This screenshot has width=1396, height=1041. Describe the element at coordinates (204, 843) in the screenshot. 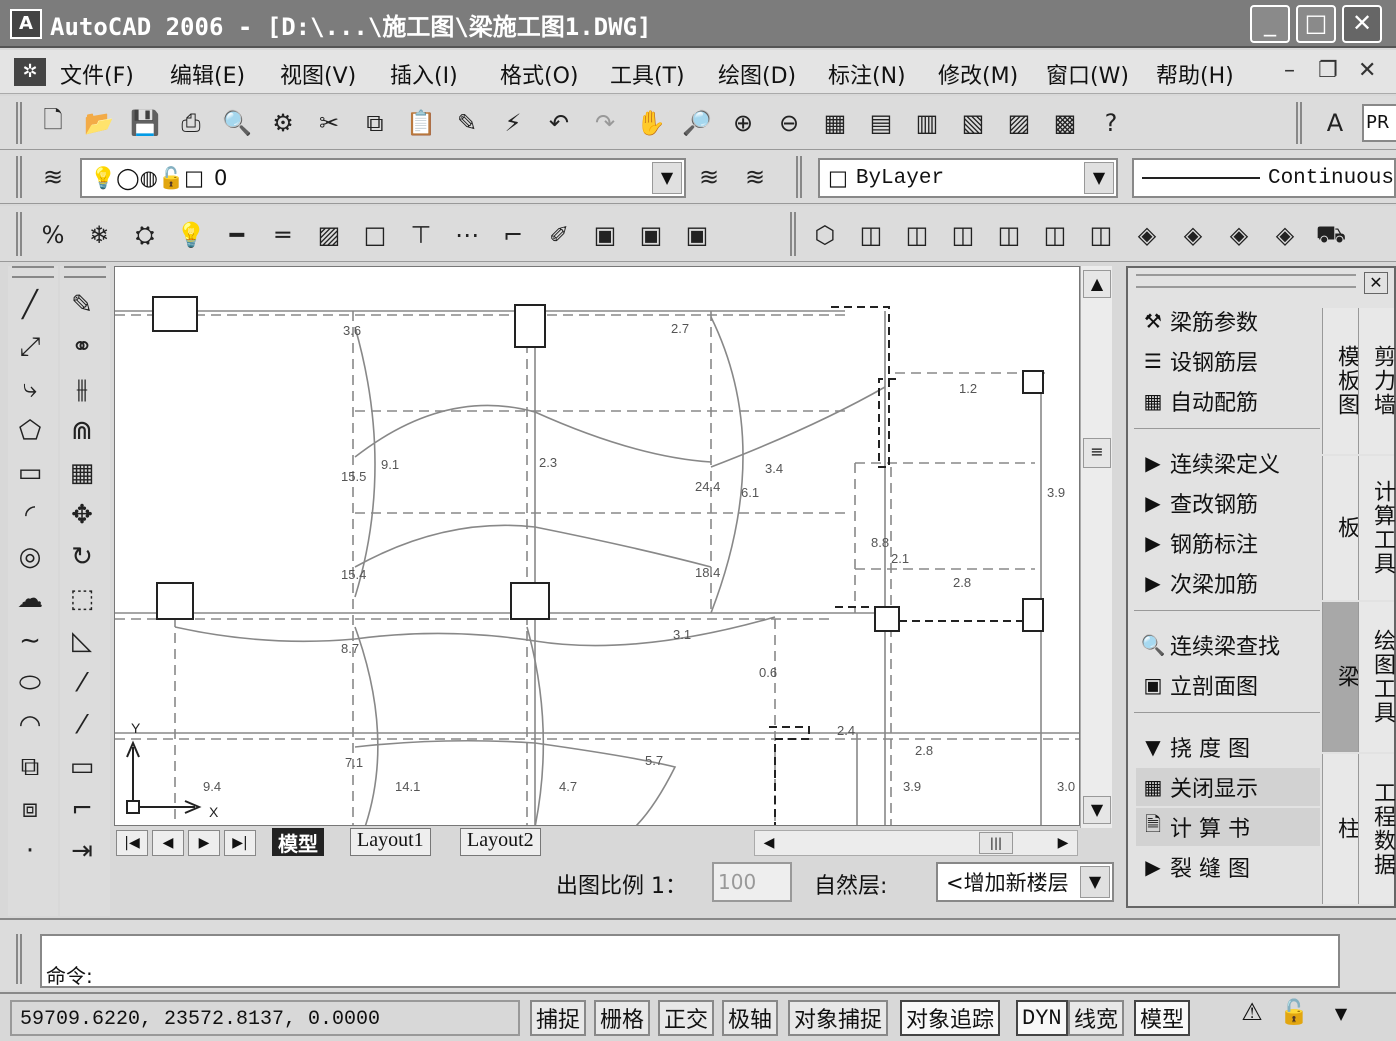

I see `next-tab-icon: ▶` at that location.